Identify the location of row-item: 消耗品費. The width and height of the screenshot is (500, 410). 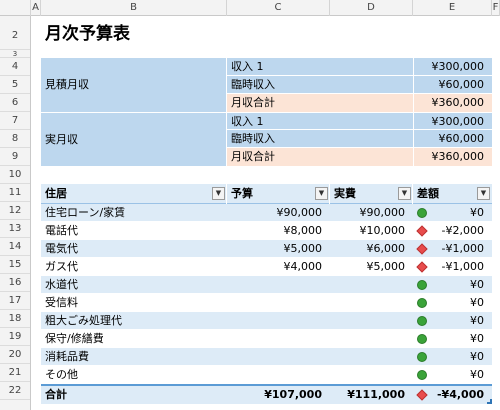
(134, 357).